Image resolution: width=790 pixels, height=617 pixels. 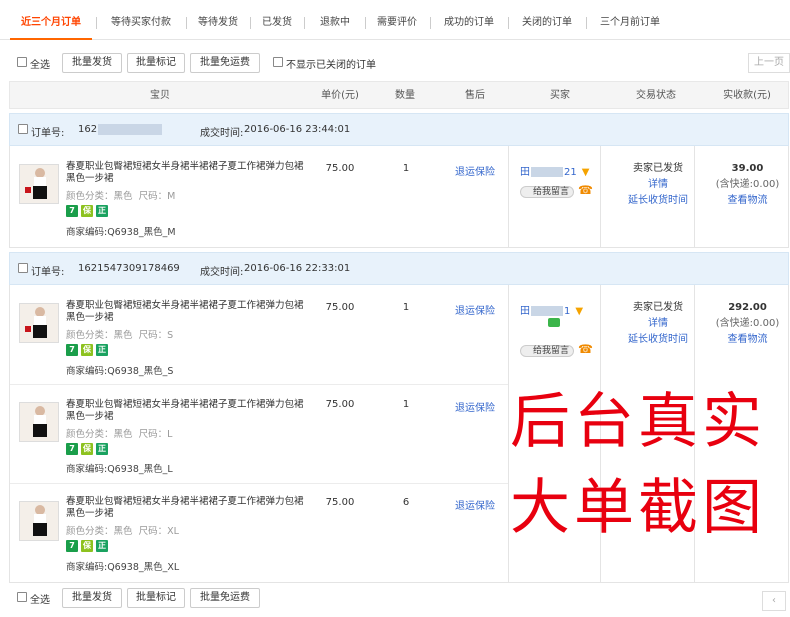 What do you see at coordinates (218, 20) in the screenshot?
I see `tab-awaiting-shipment: 等待发货` at bounding box center [218, 20].